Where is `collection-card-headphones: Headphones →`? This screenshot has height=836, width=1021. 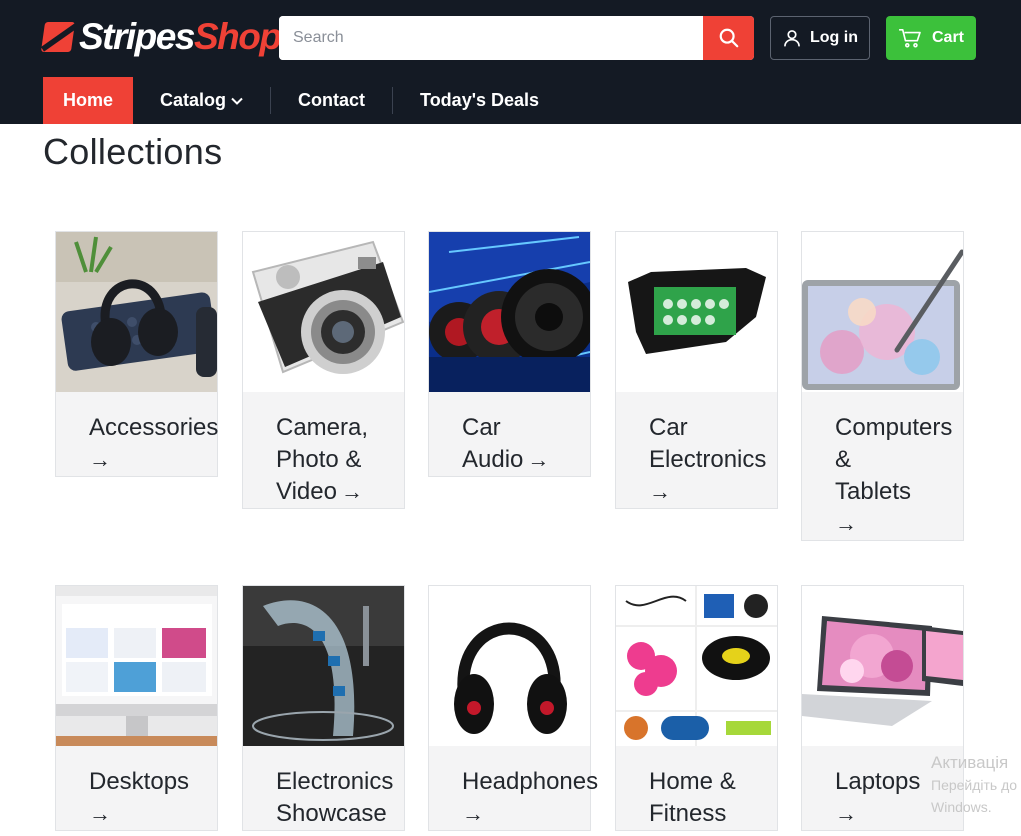 collection-card-headphones: Headphones → is located at coordinates (513, 708).